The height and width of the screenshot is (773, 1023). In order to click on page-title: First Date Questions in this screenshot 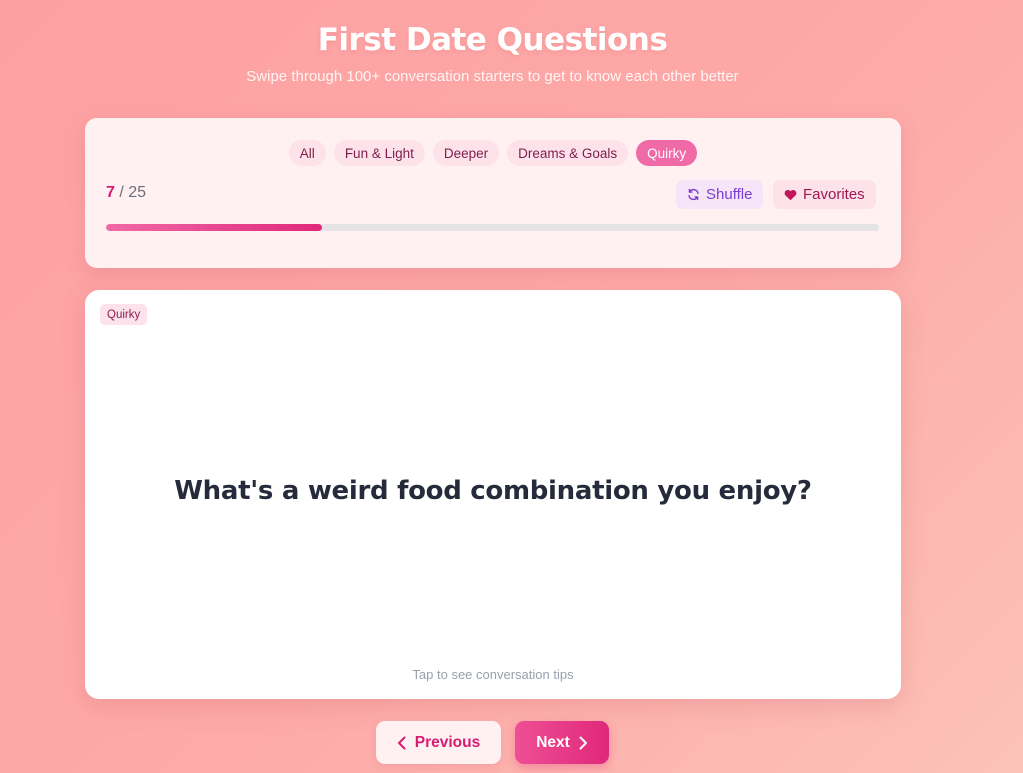, I will do `click(492, 40)`.